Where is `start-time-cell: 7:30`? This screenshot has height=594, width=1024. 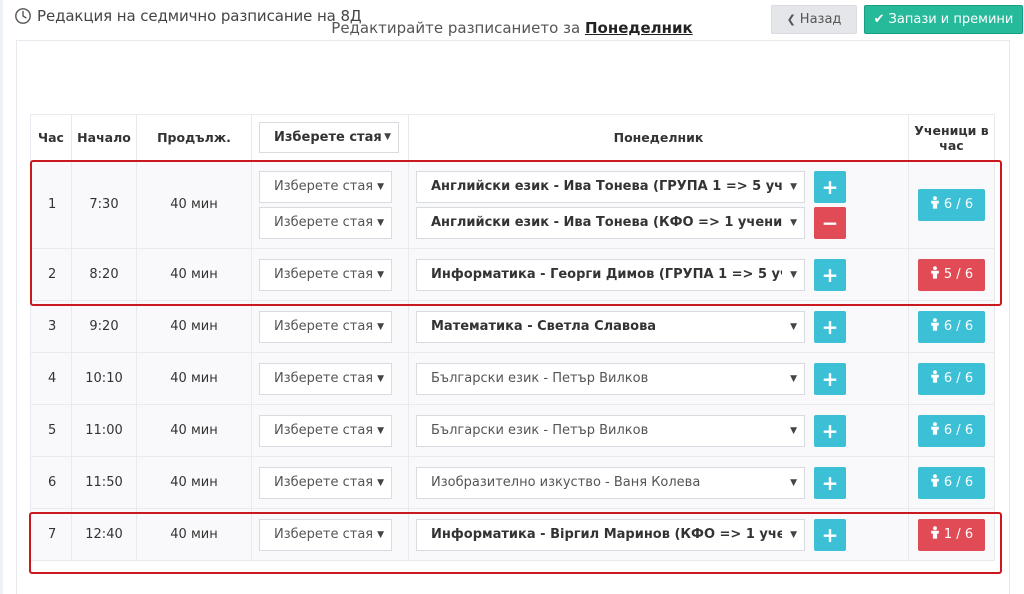
start-time-cell: 7:30 is located at coordinates (104, 204).